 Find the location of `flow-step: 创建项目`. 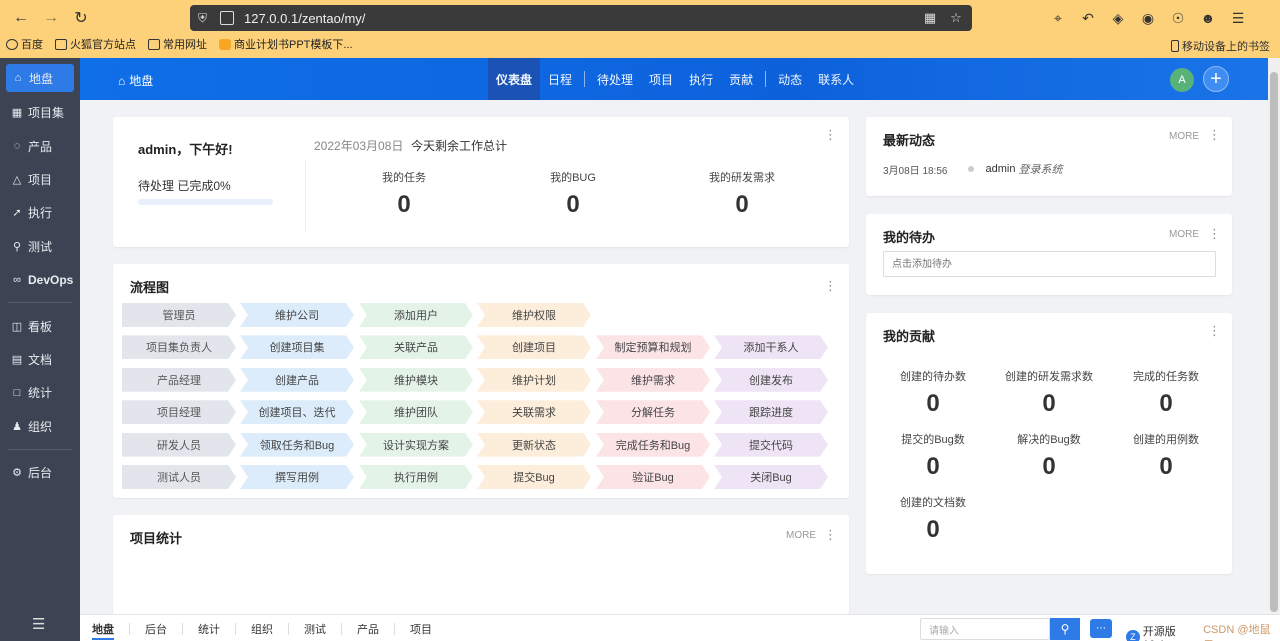

flow-step: 创建项目 is located at coordinates (534, 347).